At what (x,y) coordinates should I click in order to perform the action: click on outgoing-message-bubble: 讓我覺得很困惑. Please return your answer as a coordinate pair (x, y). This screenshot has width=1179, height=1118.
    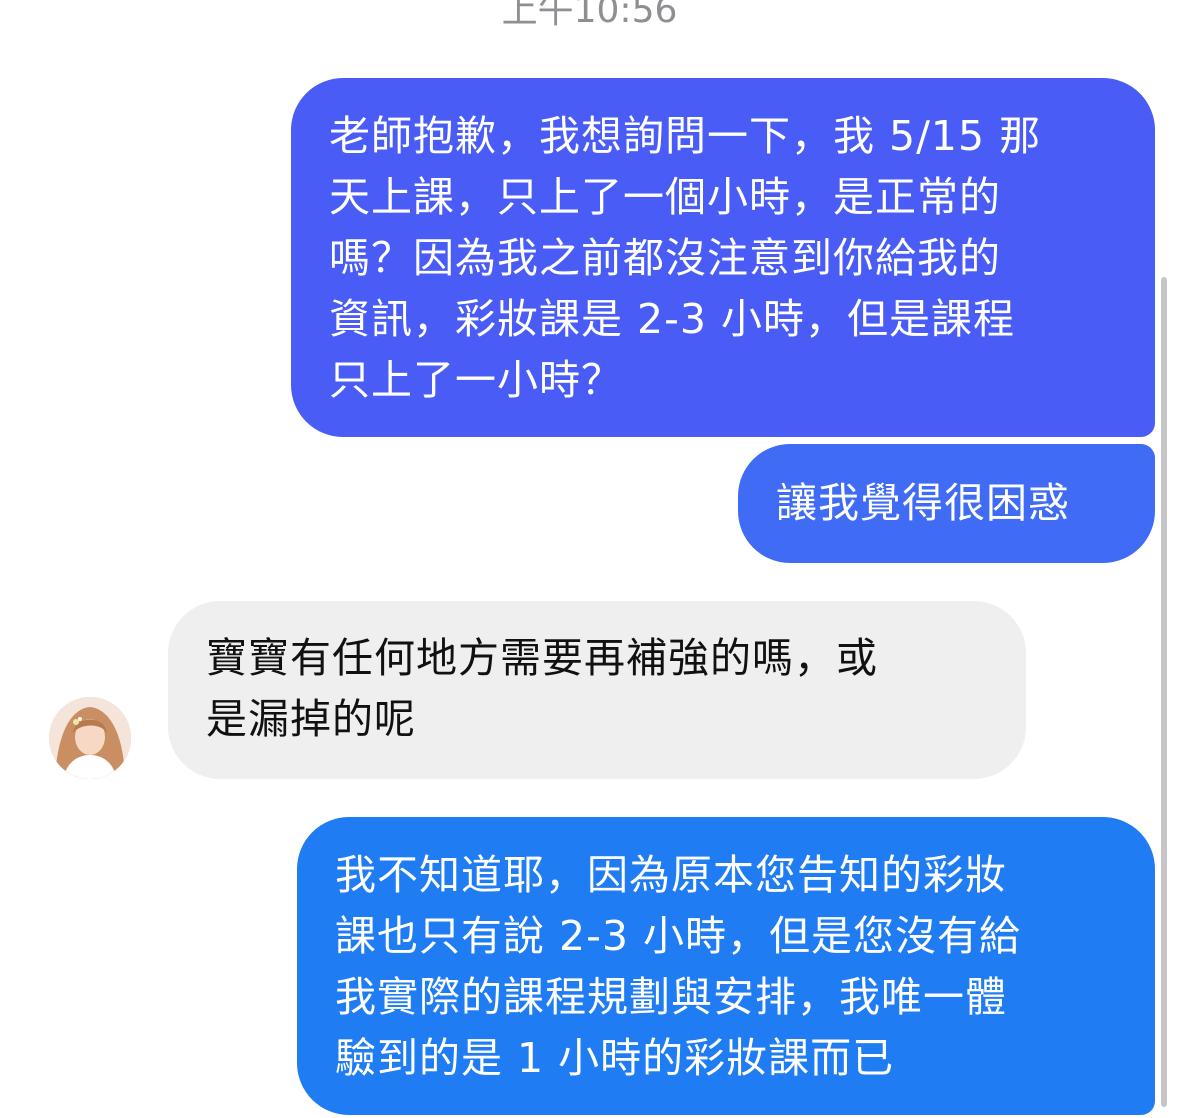
    Looking at the image, I should click on (946, 503).